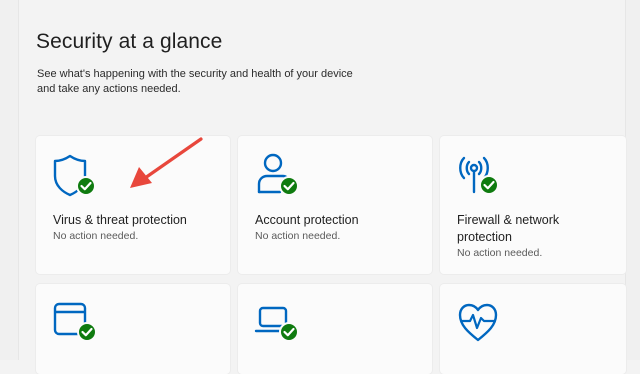  What do you see at coordinates (335, 205) in the screenshot?
I see `card-account-protection: Account protection No action needed.` at bounding box center [335, 205].